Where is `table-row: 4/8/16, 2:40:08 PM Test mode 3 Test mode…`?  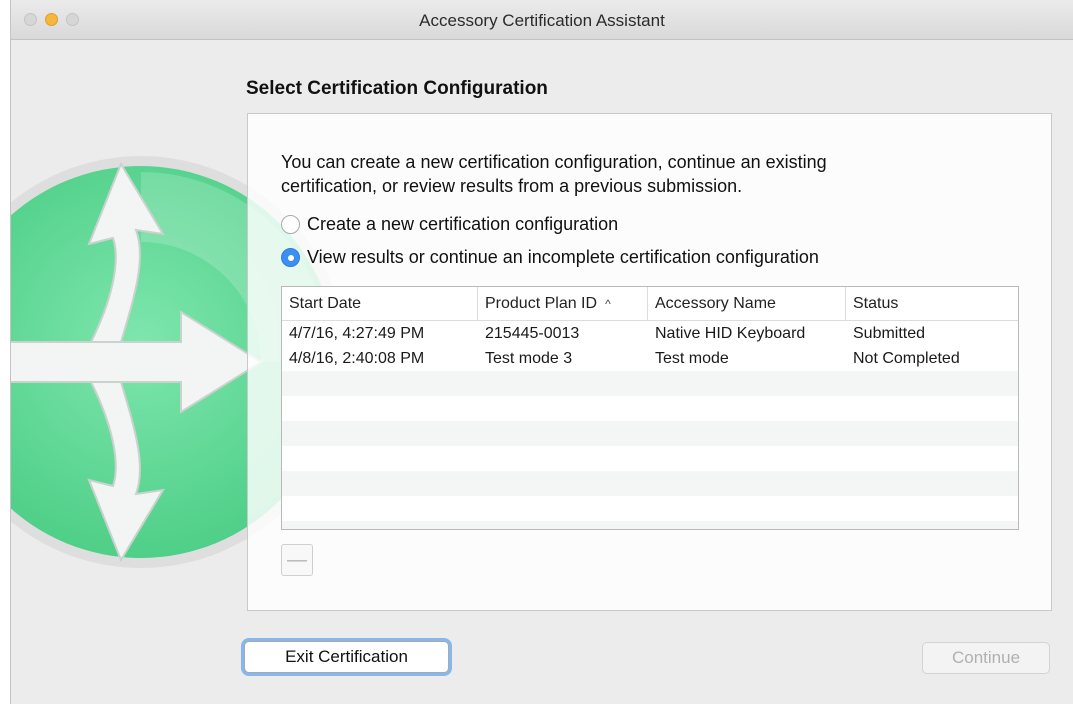
table-row: 4/8/16, 2:40:08 PM Test mode 3 Test mode… is located at coordinates (650, 358).